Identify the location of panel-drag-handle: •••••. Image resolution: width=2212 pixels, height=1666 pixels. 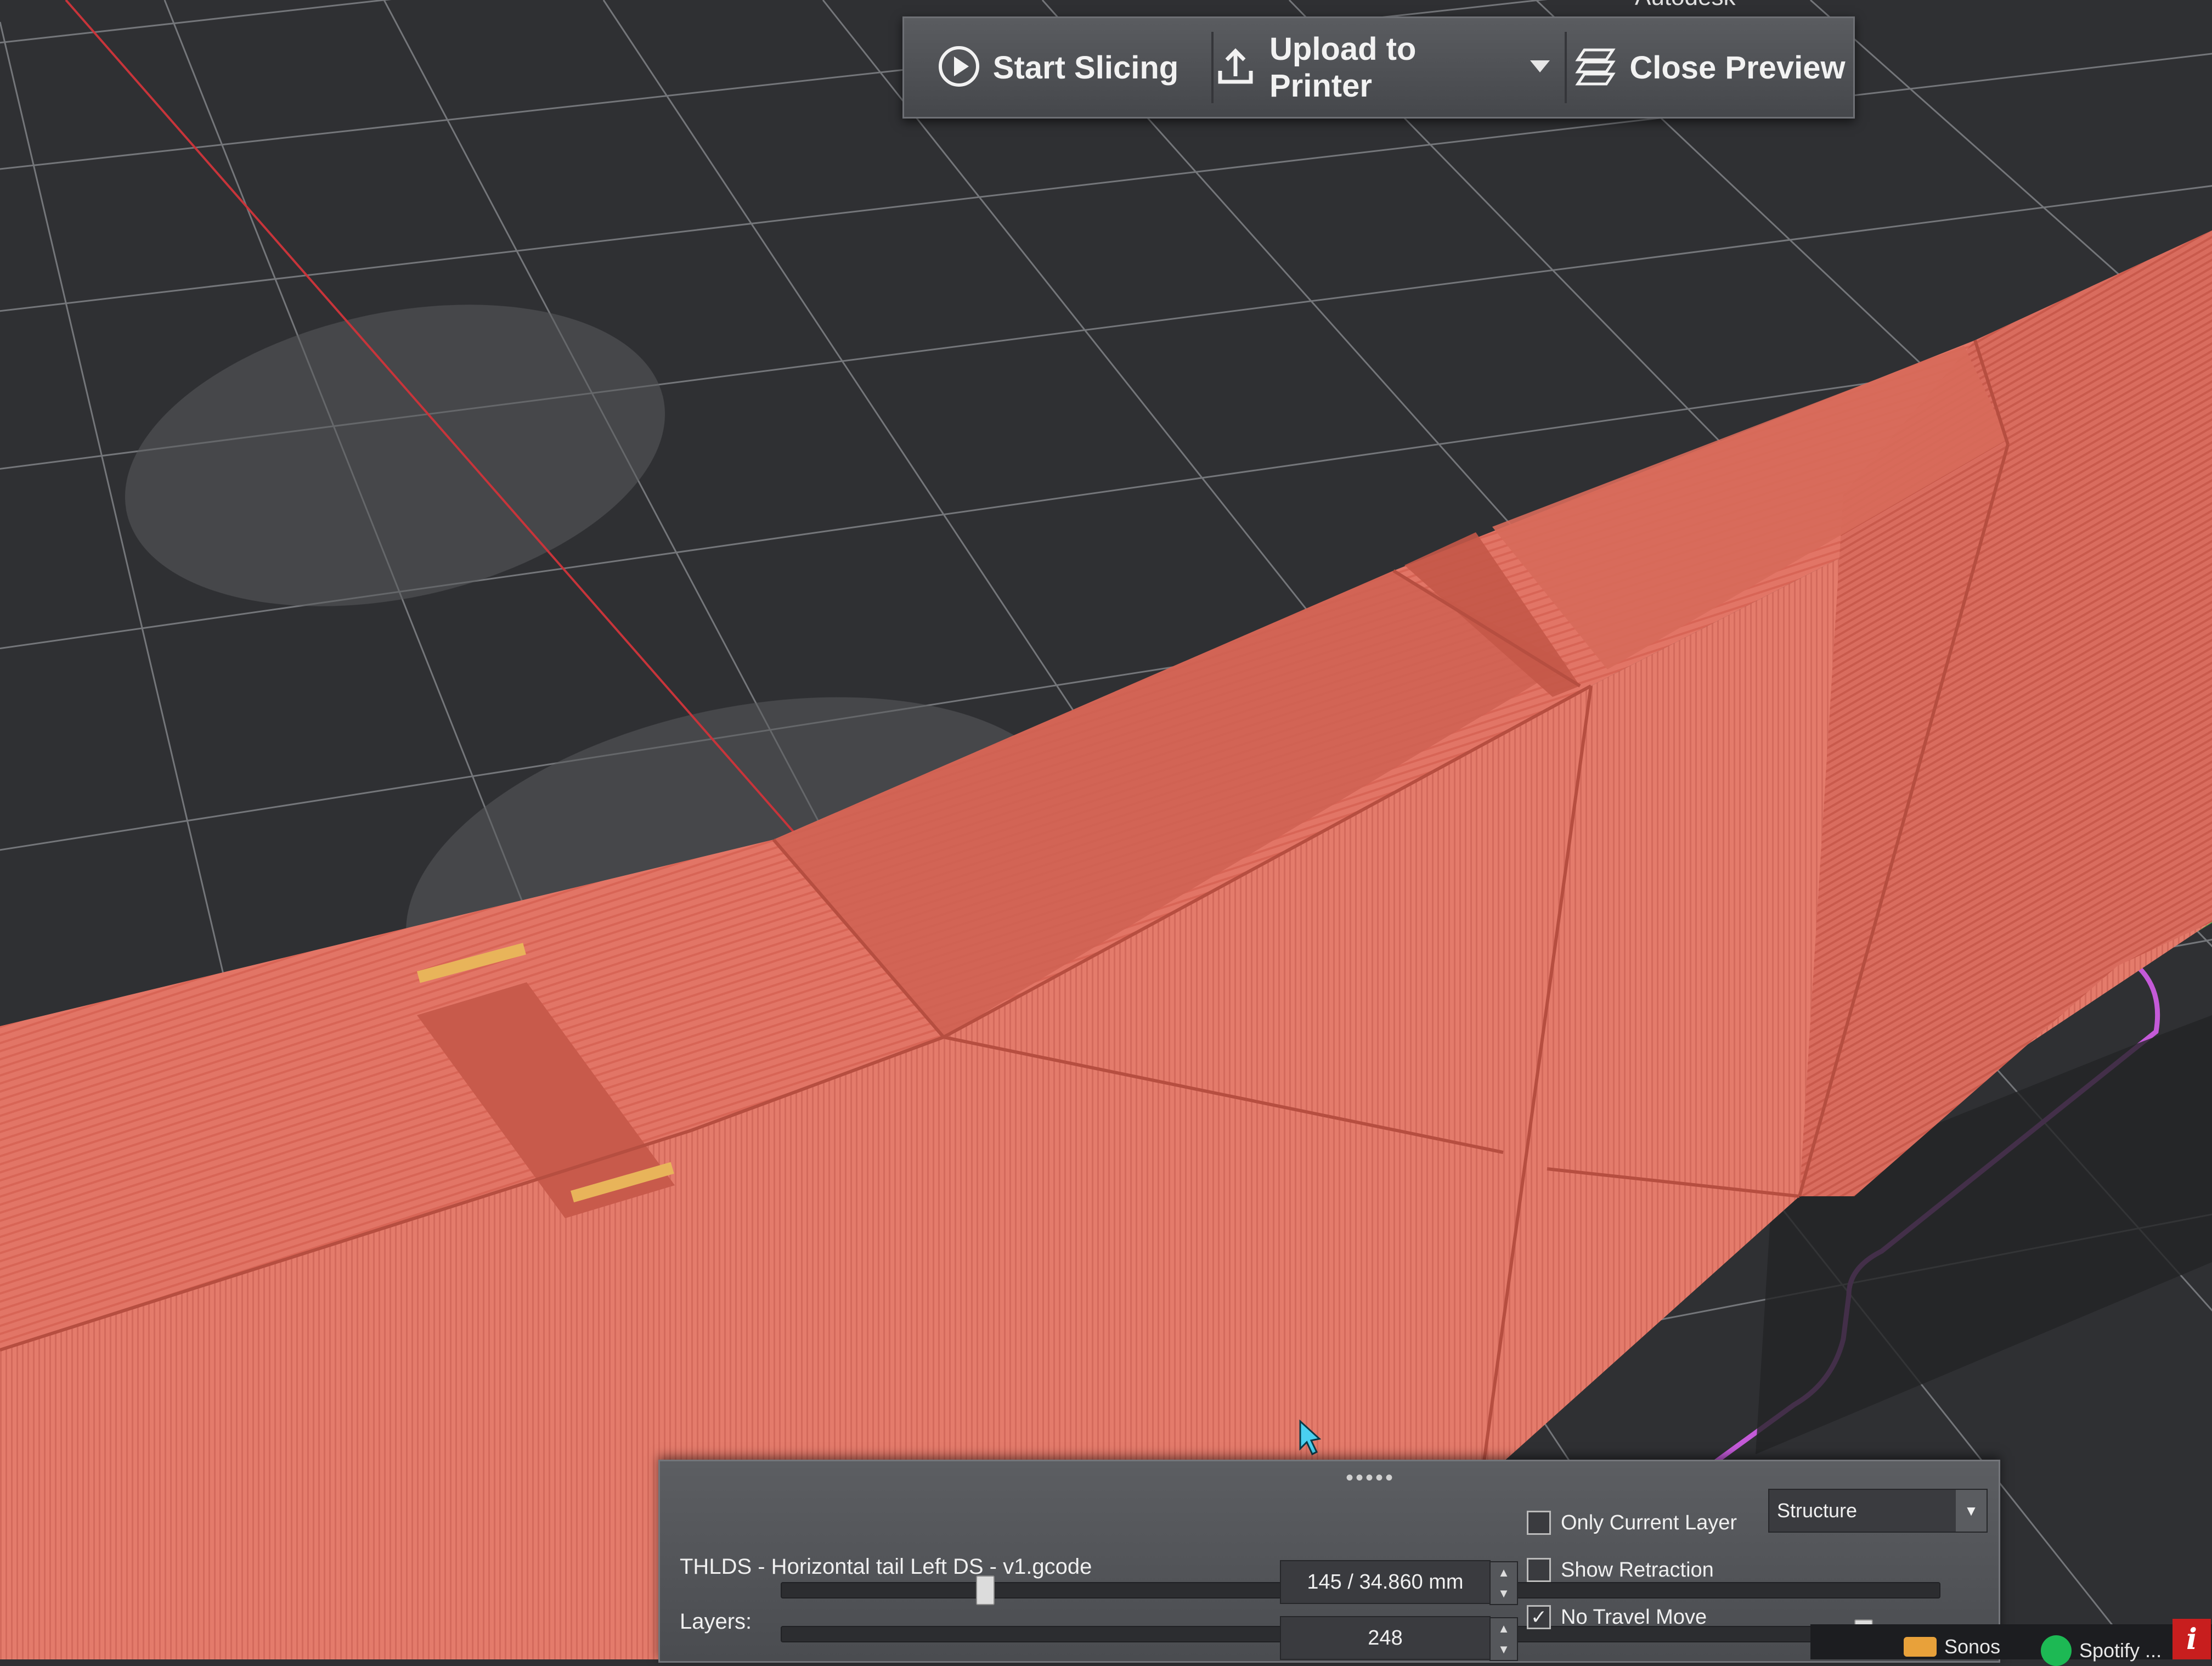
(1370, 1478).